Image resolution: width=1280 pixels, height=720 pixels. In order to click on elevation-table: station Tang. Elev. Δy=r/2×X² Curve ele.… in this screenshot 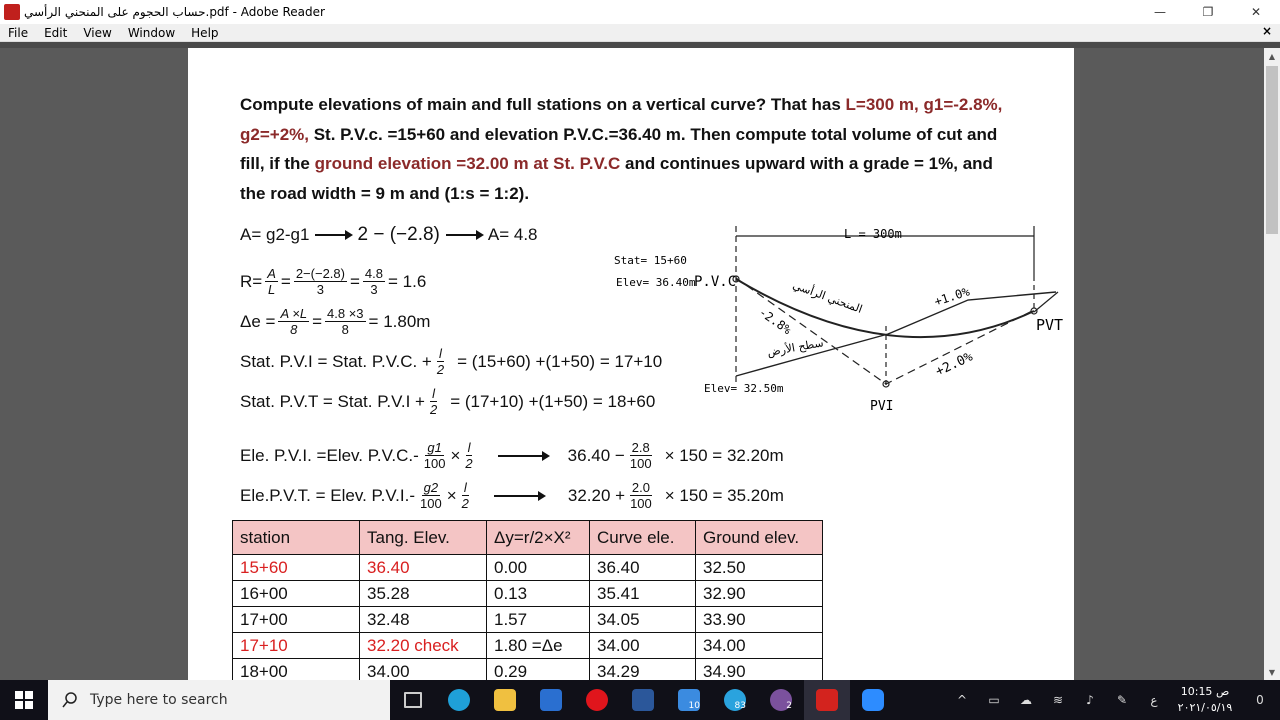, I will do `click(527, 600)`.